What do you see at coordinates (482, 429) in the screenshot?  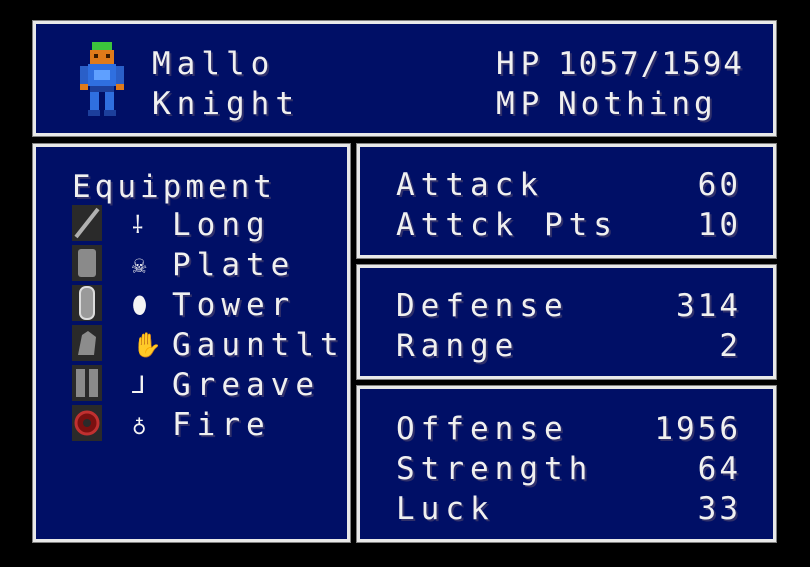 I see `offense-label: Offense` at bounding box center [482, 429].